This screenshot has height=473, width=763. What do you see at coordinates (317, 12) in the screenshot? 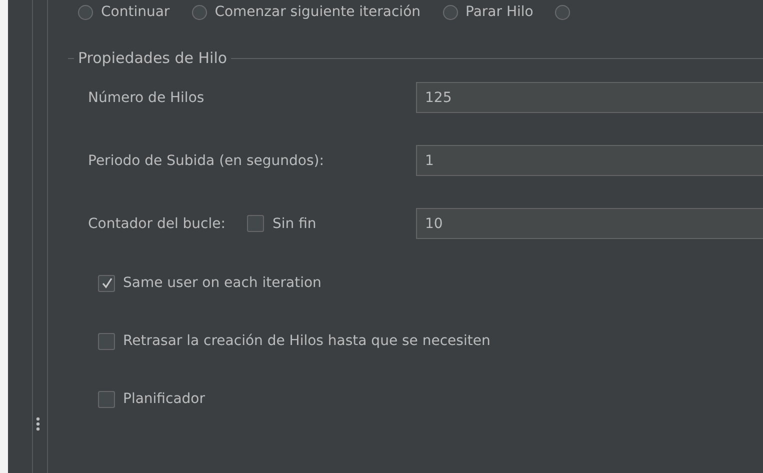
I see `radio-label: Comenzar siguiente iteración` at bounding box center [317, 12].